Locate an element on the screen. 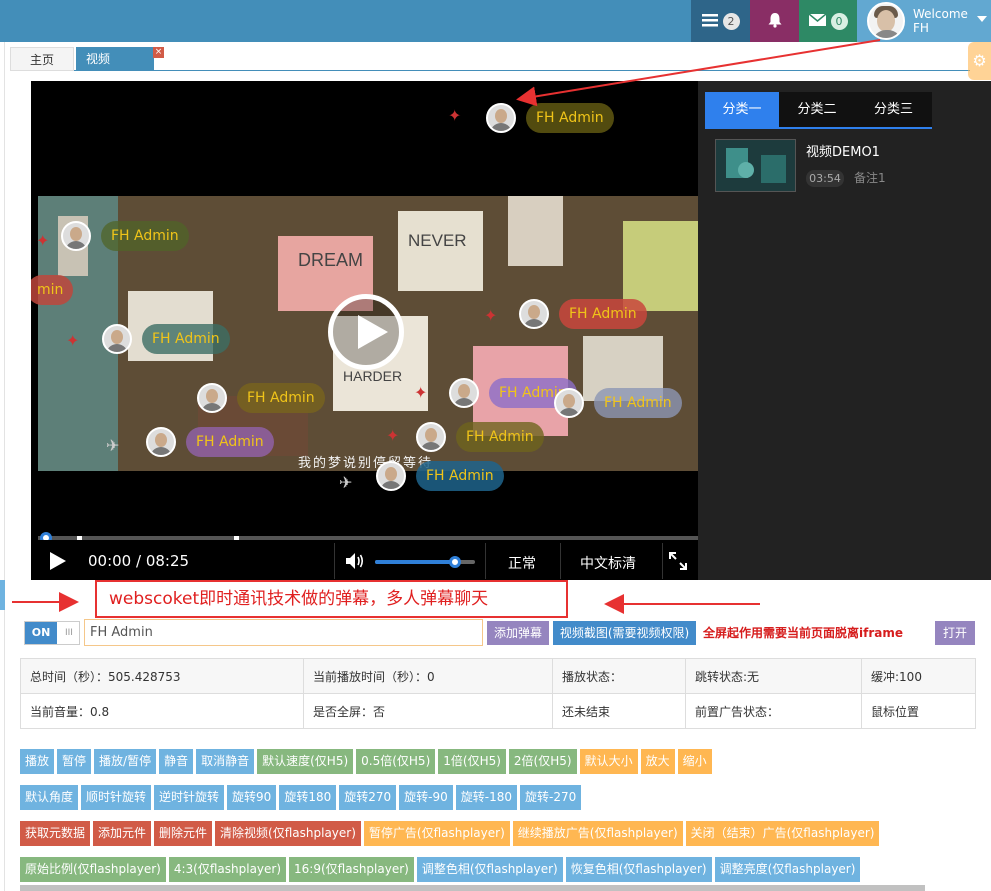  danmu-toggle: ON III is located at coordinates (52, 633).